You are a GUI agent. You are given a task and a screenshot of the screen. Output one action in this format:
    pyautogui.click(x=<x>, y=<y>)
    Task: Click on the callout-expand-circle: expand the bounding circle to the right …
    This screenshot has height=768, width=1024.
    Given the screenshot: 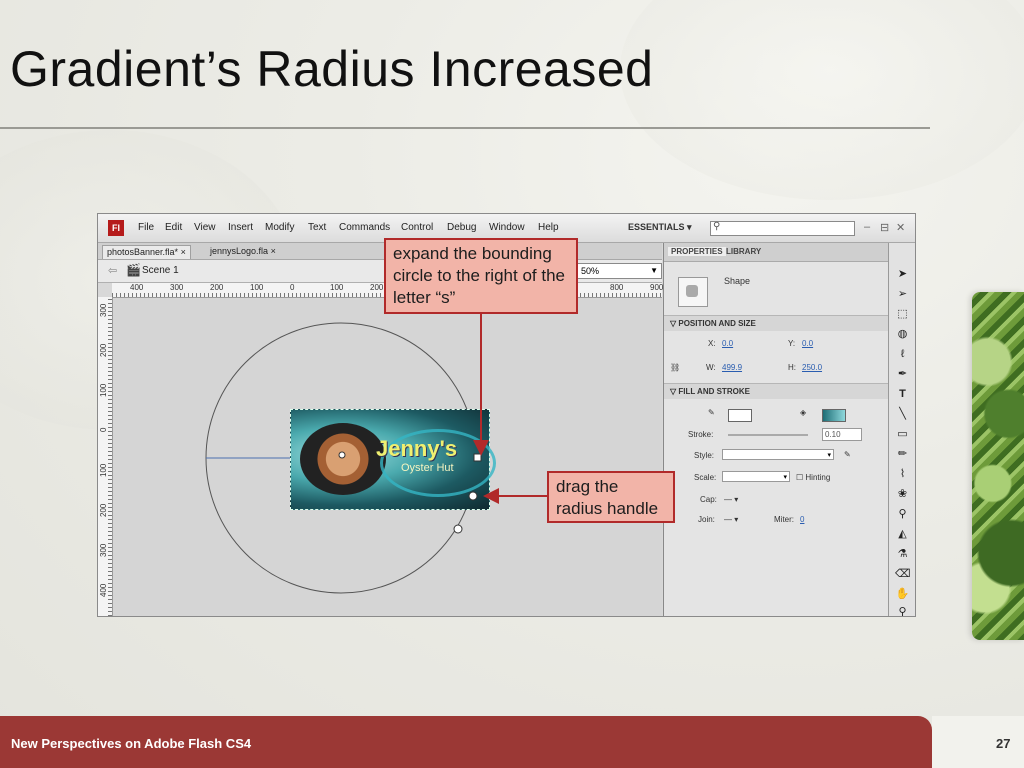 What is the action you would take?
    pyautogui.click(x=481, y=276)
    